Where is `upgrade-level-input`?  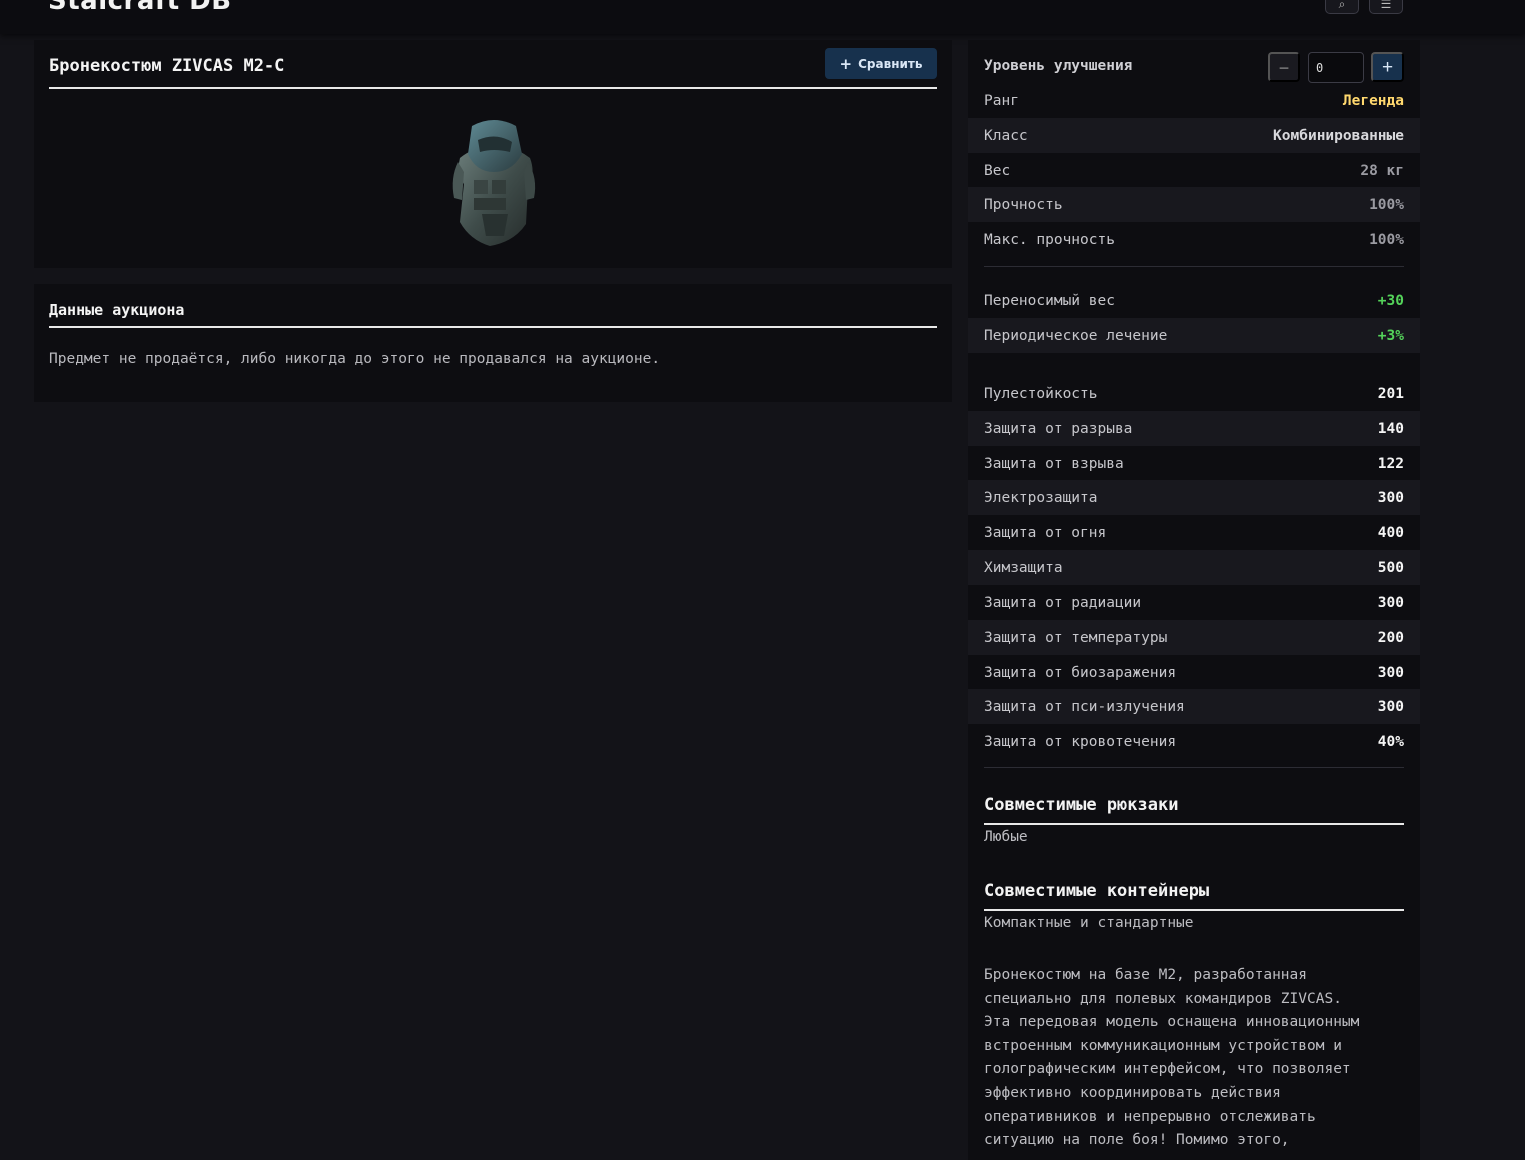
upgrade-level-input is located at coordinates (1336, 67).